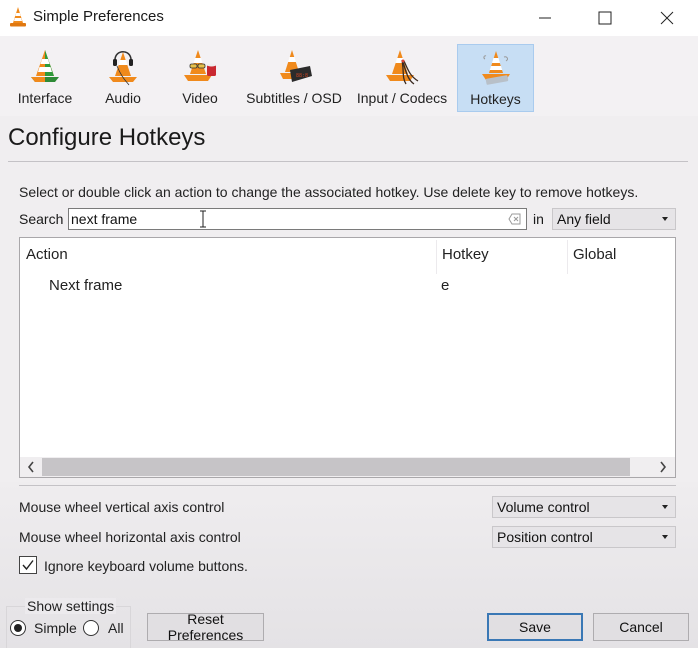 This screenshot has width=698, height=648. Describe the element at coordinates (47, 254) in the screenshot. I see `column-header-action: Action` at that location.